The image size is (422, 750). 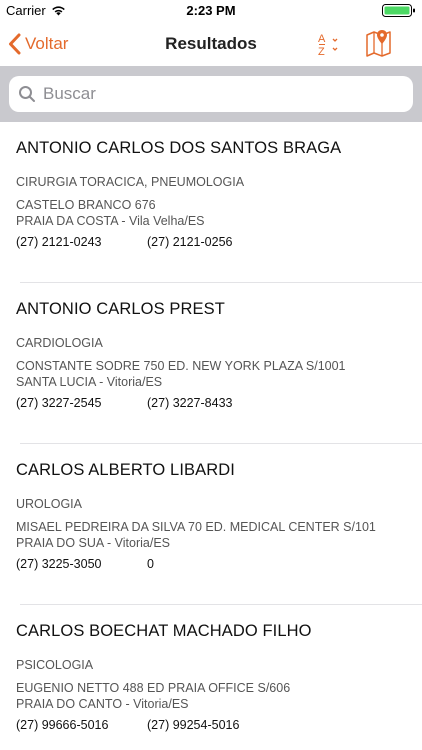 I want to click on specialty: CIRURGIA TORACICA, PNEUMOLOGIA, so click(x=130, y=182).